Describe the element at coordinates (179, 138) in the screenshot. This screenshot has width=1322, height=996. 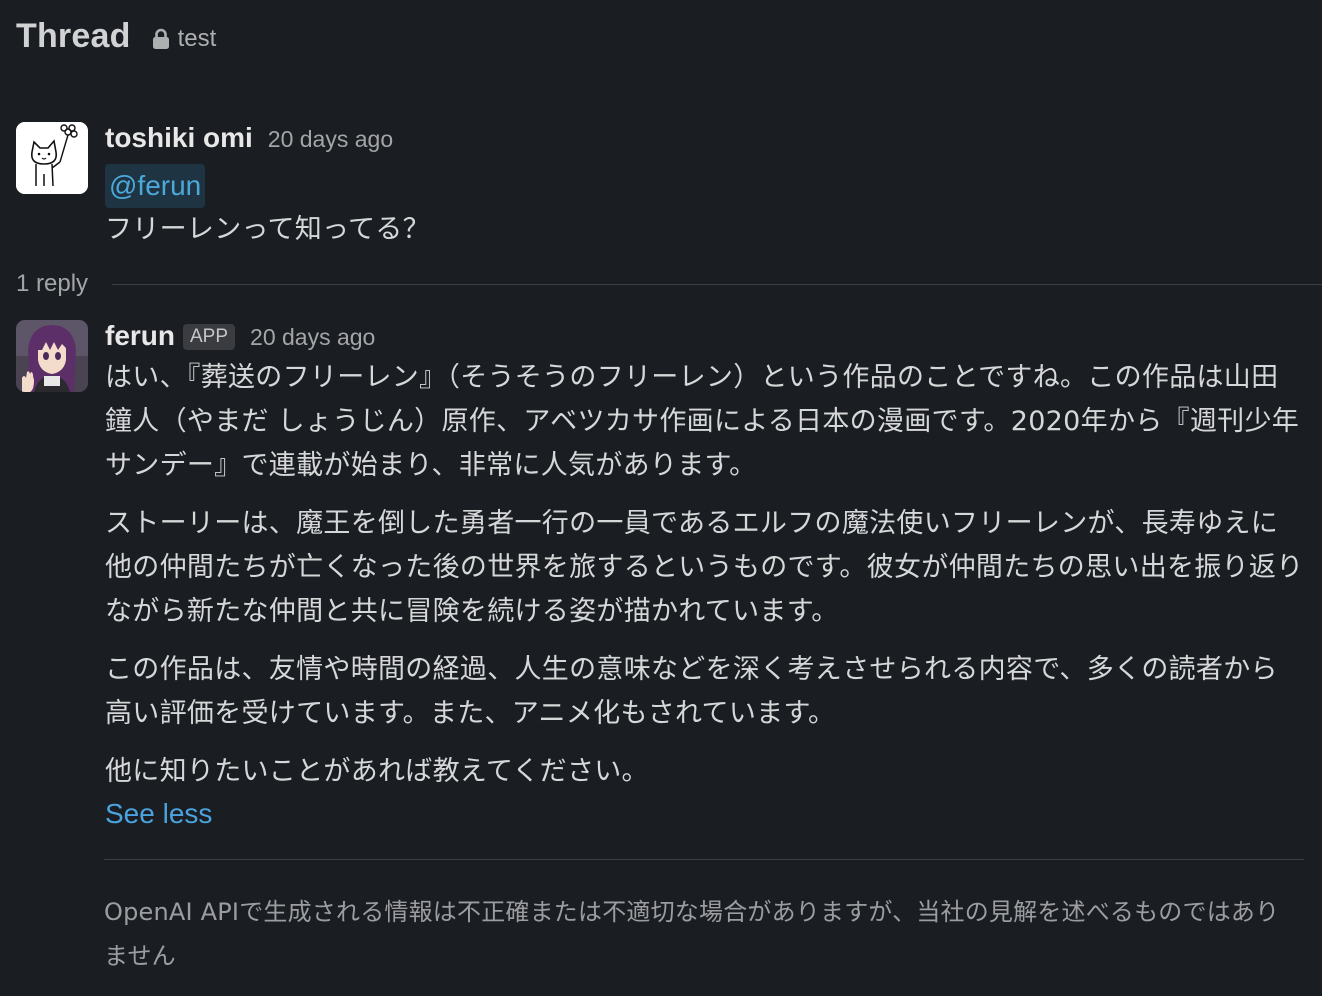
I see `author-name: toshiki omi` at that location.